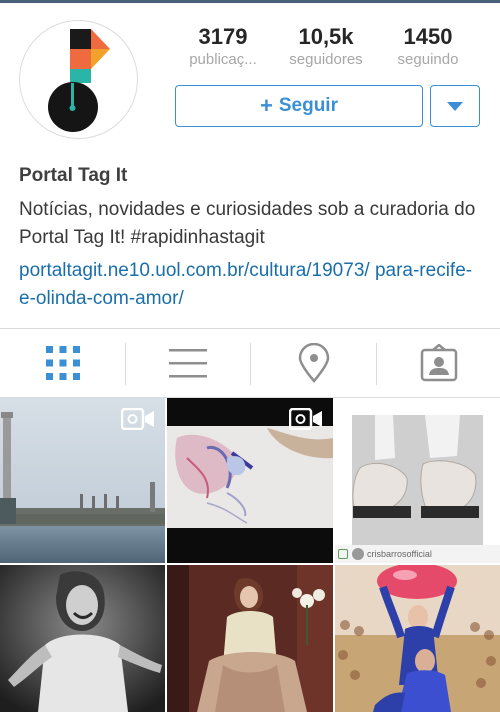 This screenshot has width=500, height=712. I want to click on credit-avatar, so click(358, 554).